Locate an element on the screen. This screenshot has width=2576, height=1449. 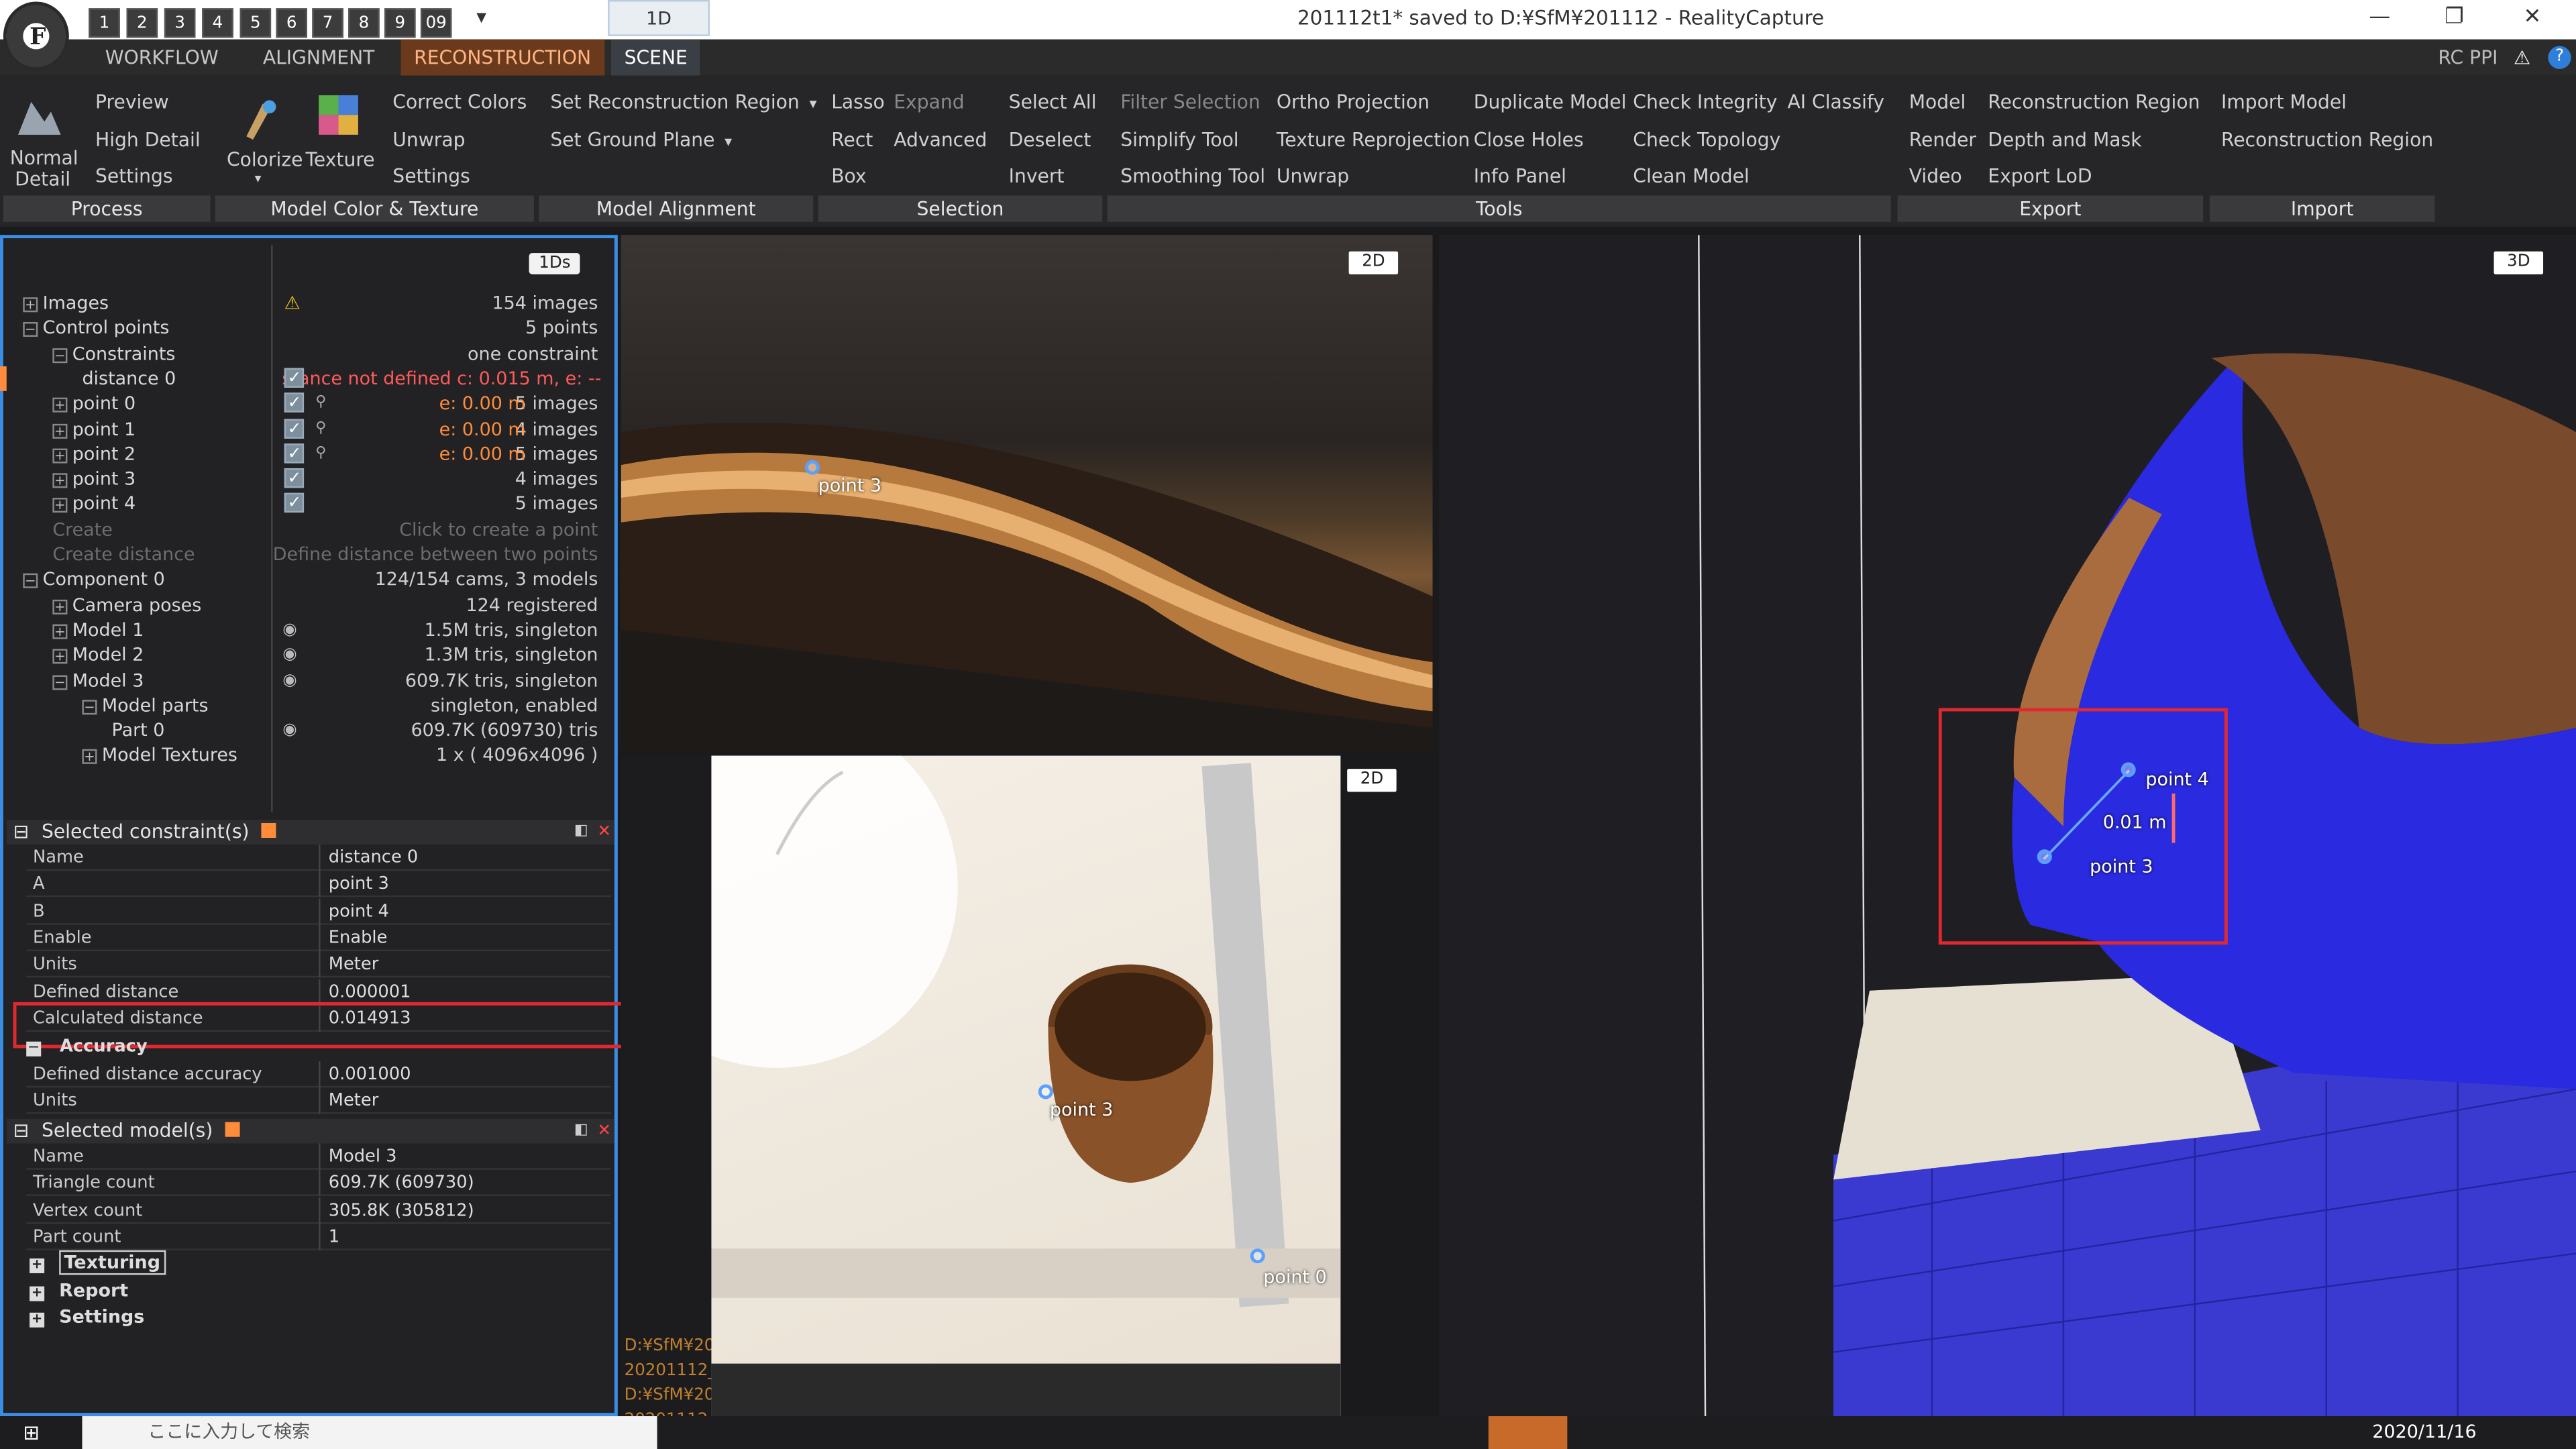
minimize-icon: — is located at coordinates (2379, 17).